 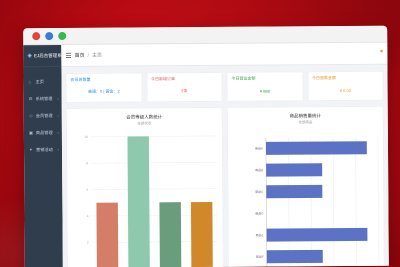 What do you see at coordinates (103, 91) in the screenshot?
I see `stat-value: 普通：0 | 黄金：2` at bounding box center [103, 91].